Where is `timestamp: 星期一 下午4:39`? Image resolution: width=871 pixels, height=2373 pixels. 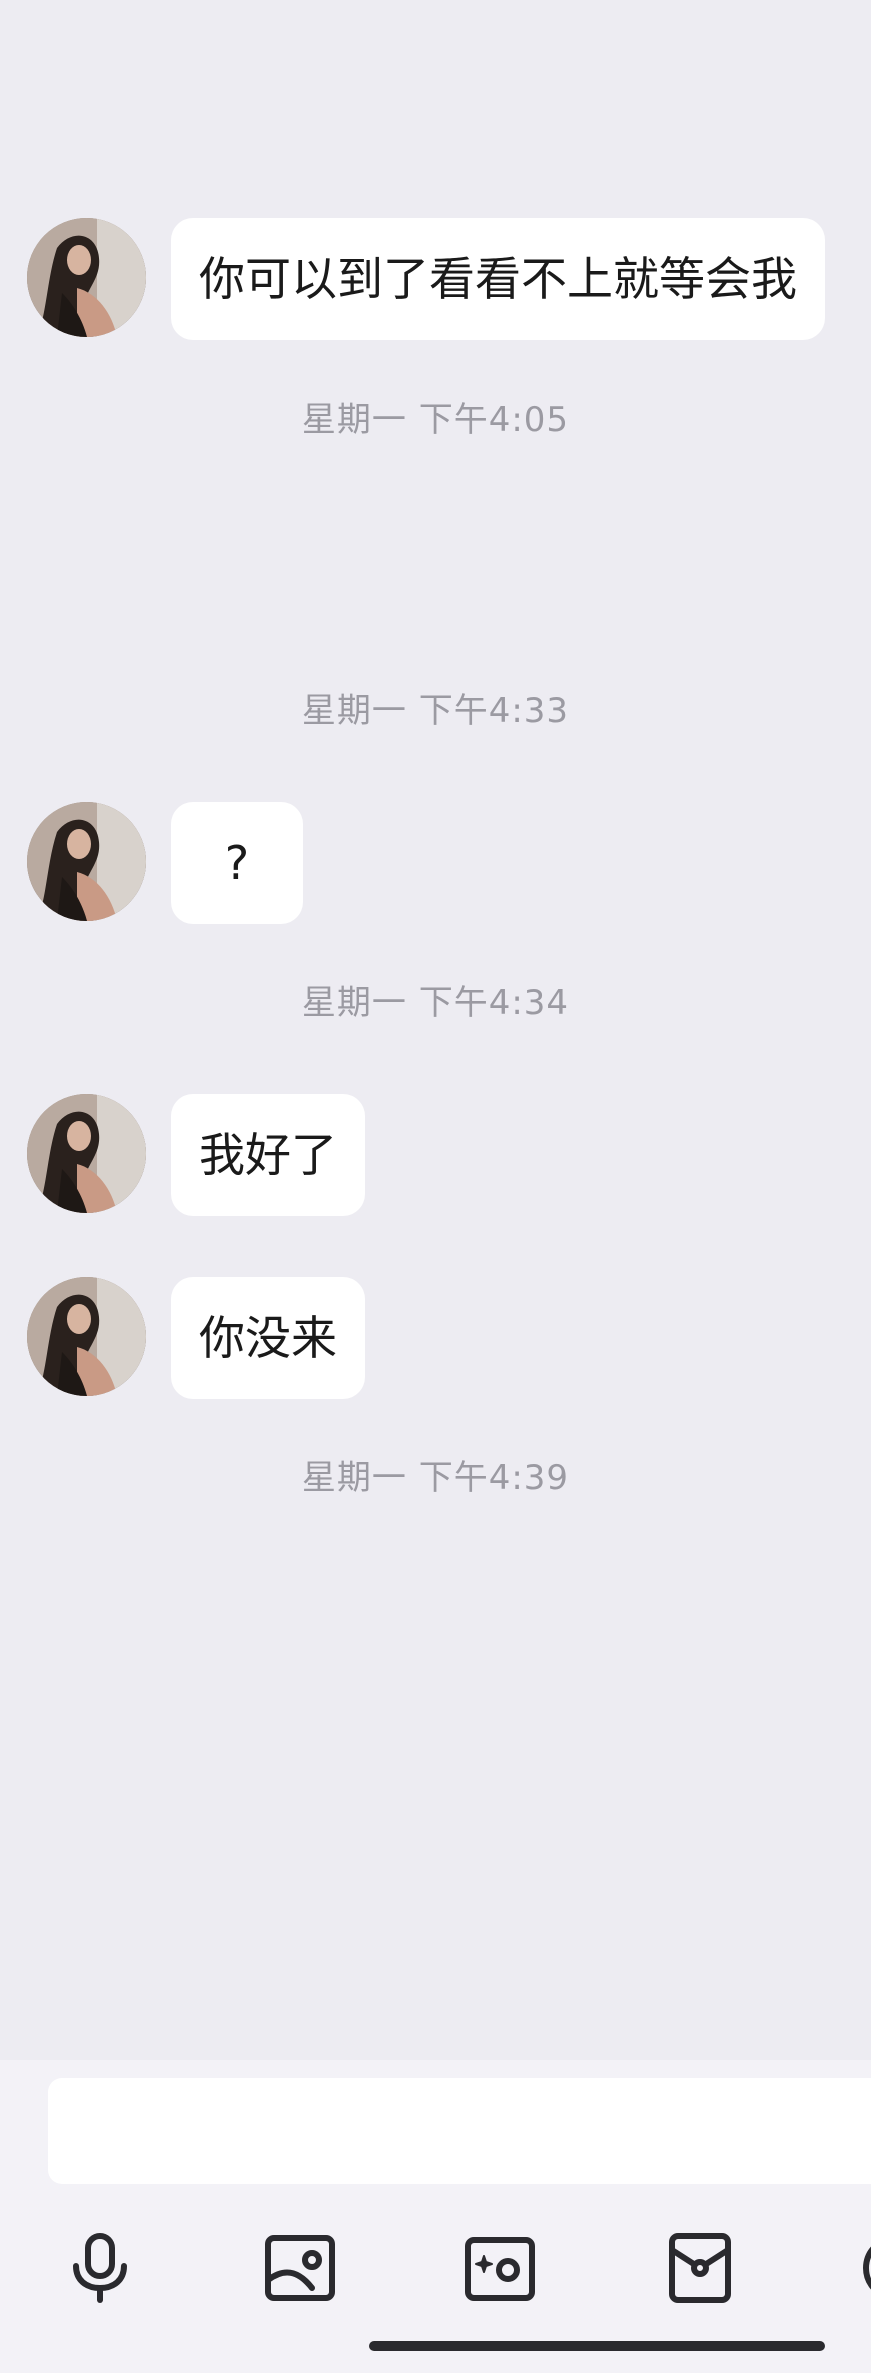
timestamp: 星期一 下午4:39 is located at coordinates (435, 1478).